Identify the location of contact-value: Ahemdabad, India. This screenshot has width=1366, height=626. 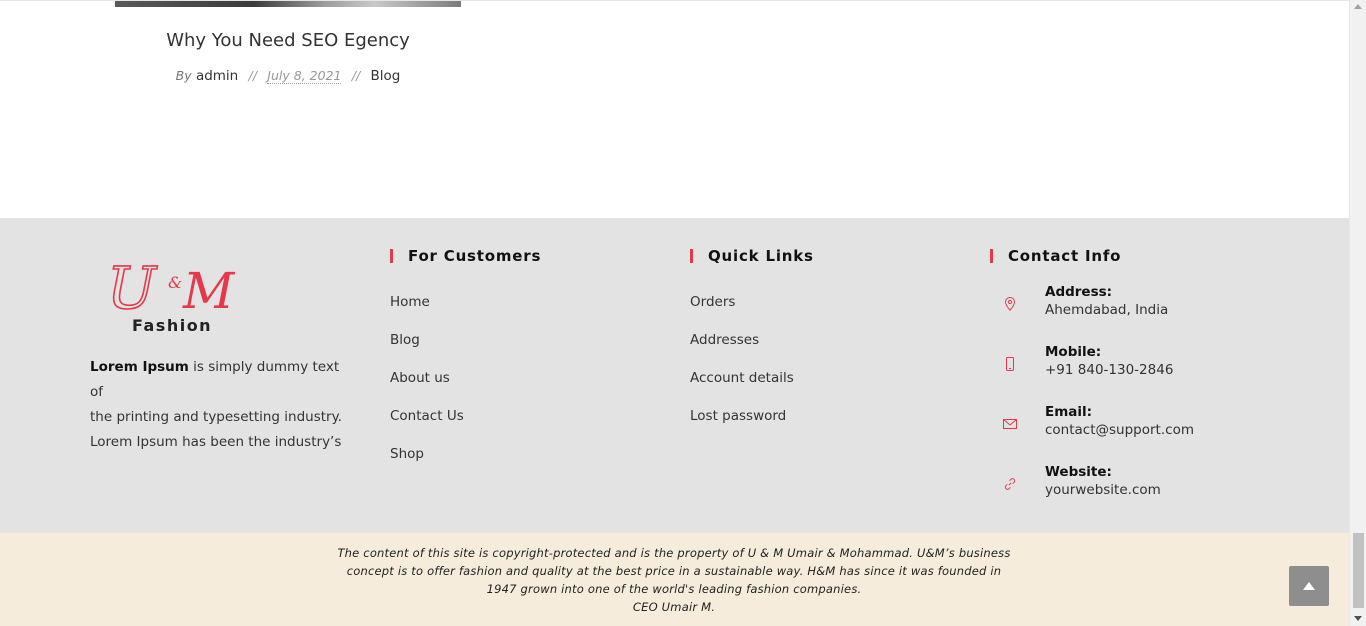
(1107, 310).